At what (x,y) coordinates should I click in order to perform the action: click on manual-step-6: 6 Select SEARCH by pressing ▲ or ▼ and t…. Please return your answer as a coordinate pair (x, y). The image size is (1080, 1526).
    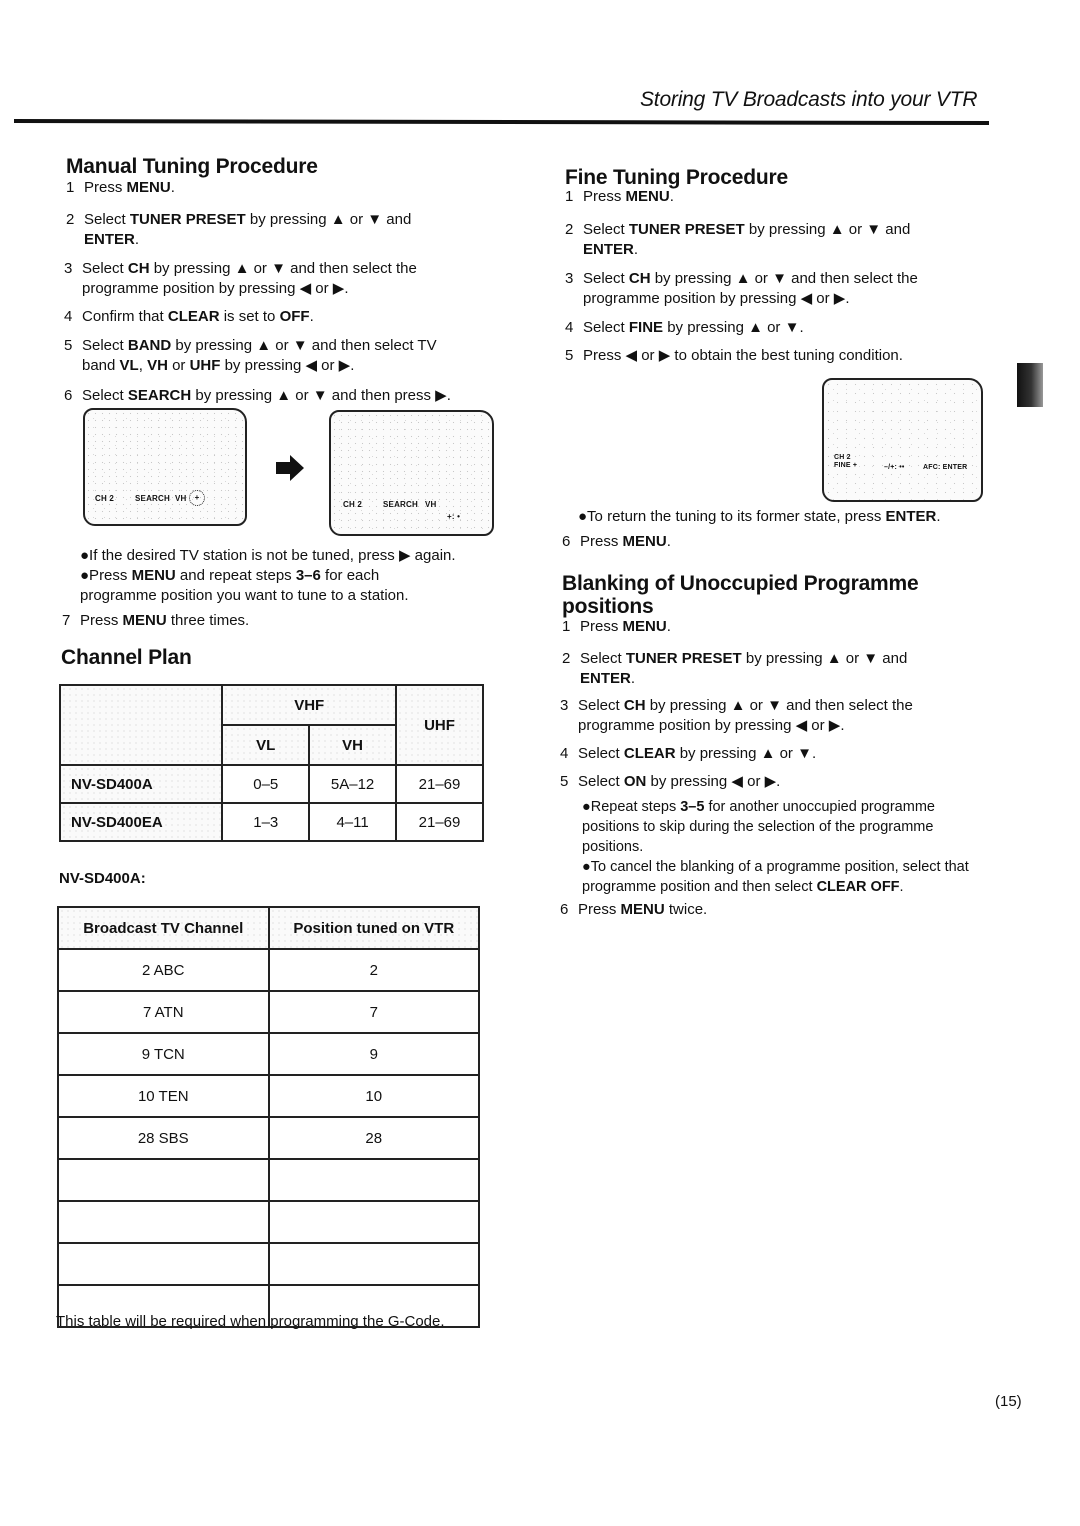
    Looking at the image, I should click on (279, 396).